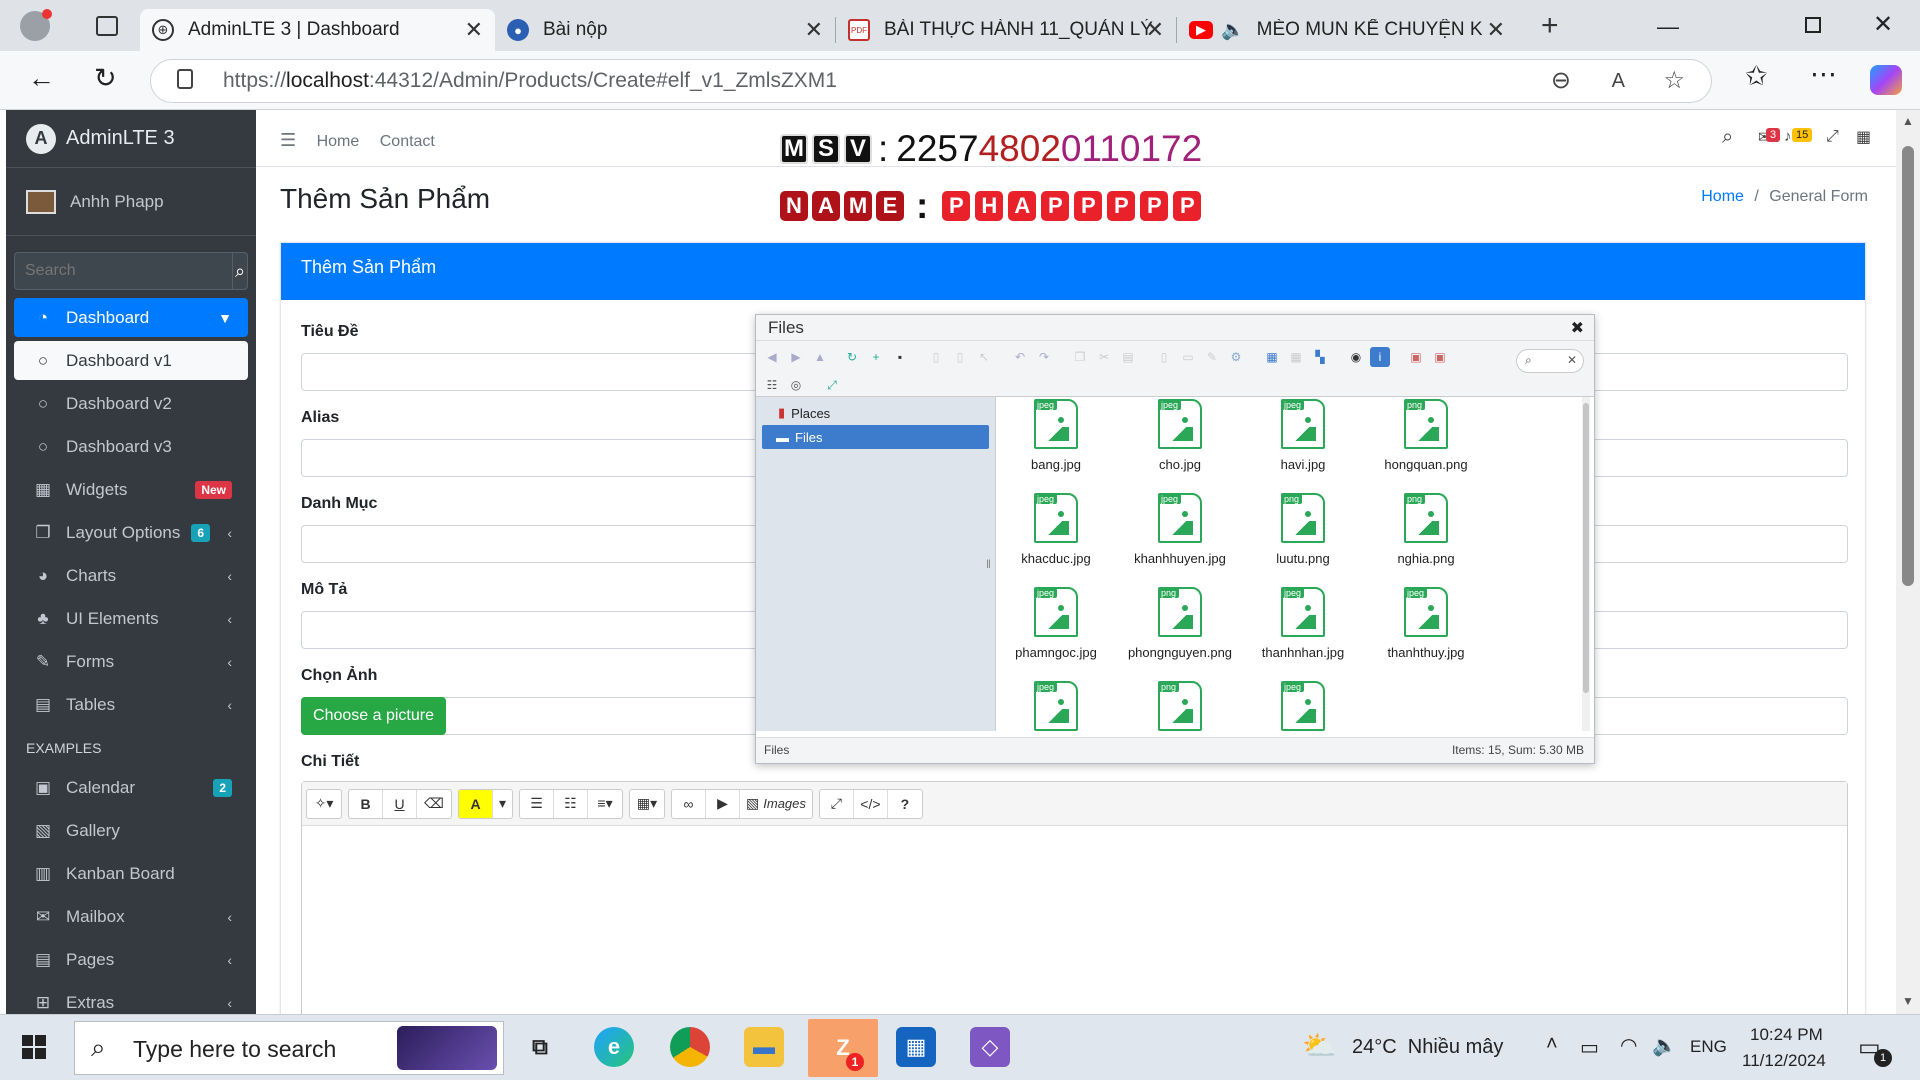  Describe the element at coordinates (723, 803) in the screenshot. I see `video-icon: ▶` at that location.